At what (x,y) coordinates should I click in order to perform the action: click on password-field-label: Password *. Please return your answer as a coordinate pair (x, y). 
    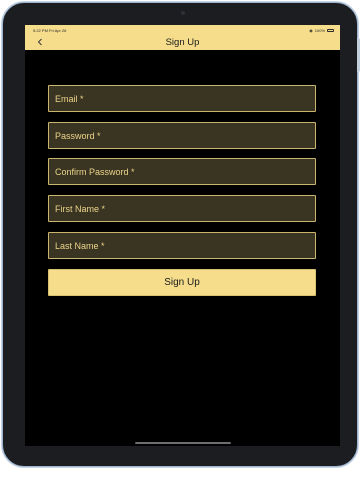
    Looking at the image, I should click on (78, 135).